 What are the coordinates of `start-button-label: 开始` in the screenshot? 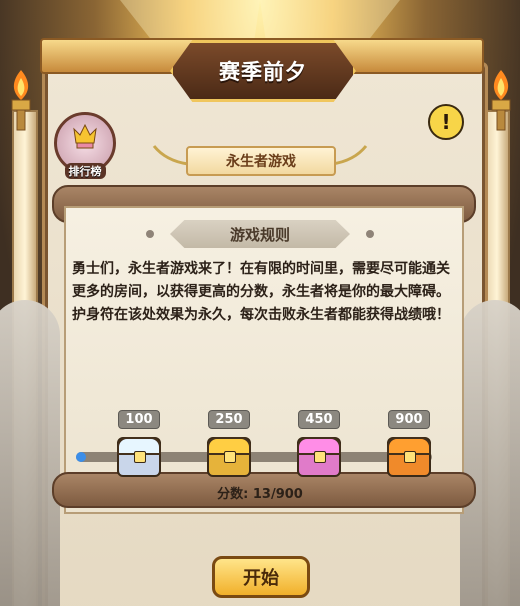 It's located at (261, 578).